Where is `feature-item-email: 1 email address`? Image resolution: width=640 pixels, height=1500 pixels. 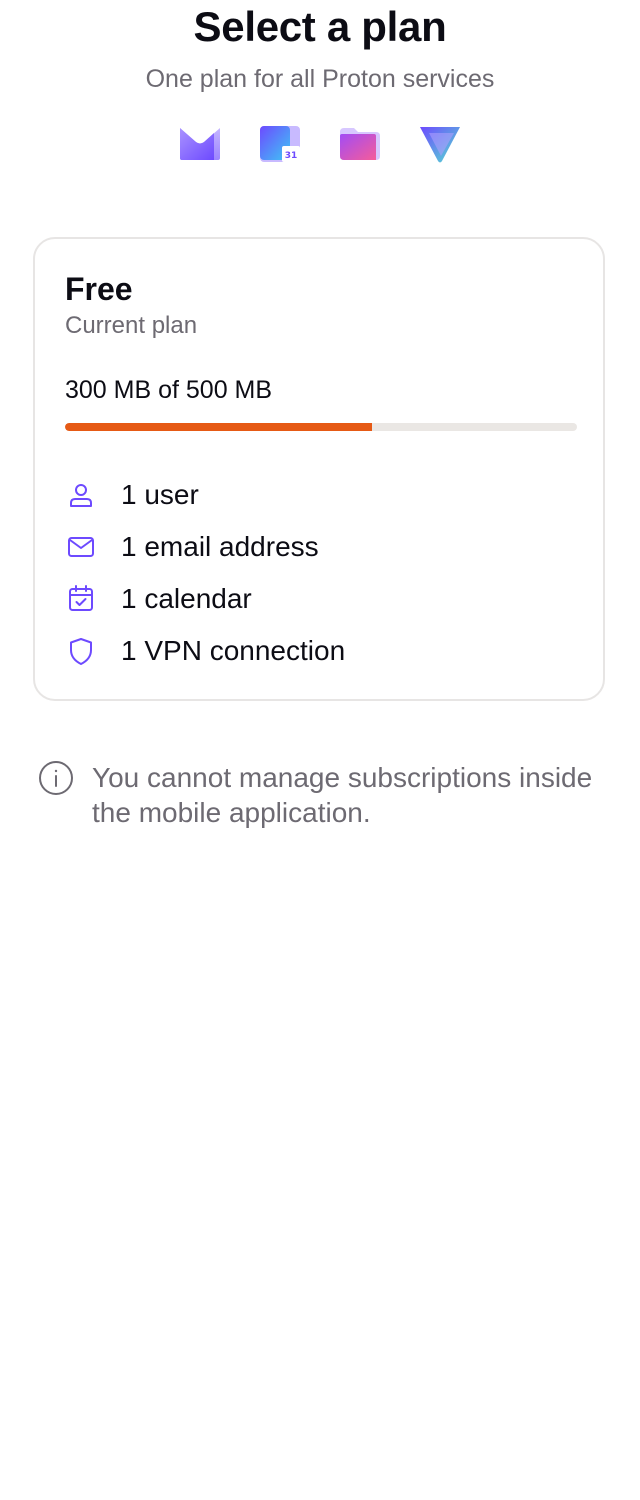
feature-item-email: 1 email address is located at coordinates (319, 547).